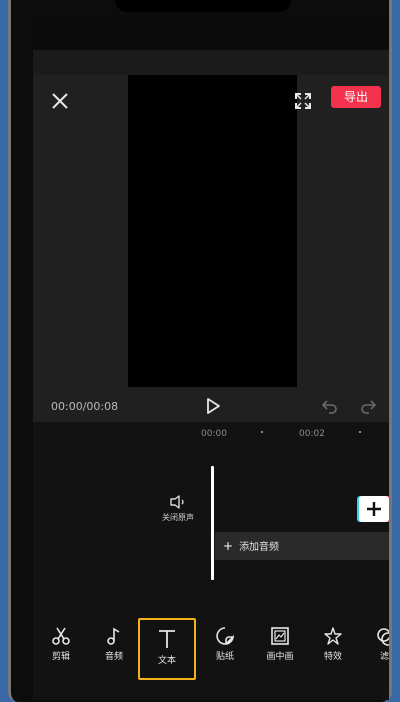 This screenshot has width=400, height=702. Describe the element at coordinates (302, 546) in the screenshot. I see `add-audio-track: + 添加音频` at that location.